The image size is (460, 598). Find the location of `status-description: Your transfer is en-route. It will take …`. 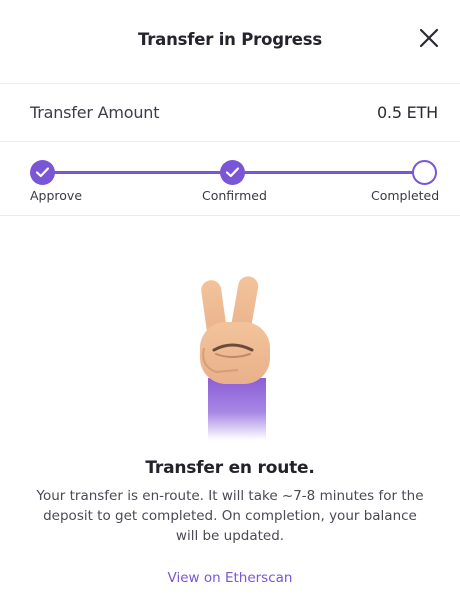

status-description: Your transfer is en-route. It will take … is located at coordinates (230, 516).